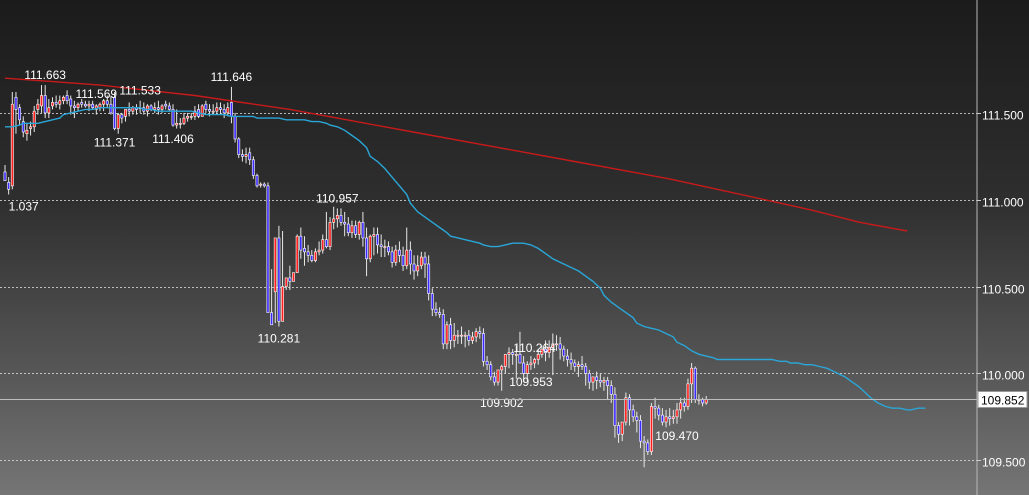 This screenshot has height=495, width=1029. Describe the element at coordinates (140, 91) in the screenshot. I see `price-annotation: 111.533` at that location.